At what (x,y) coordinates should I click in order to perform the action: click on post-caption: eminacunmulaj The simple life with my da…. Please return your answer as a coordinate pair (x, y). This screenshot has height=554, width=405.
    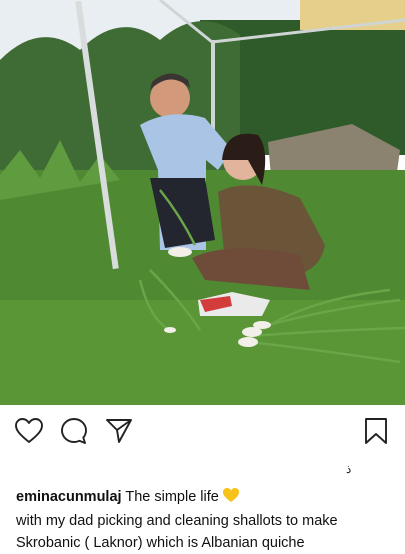
    Looking at the image, I should click on (206, 520).